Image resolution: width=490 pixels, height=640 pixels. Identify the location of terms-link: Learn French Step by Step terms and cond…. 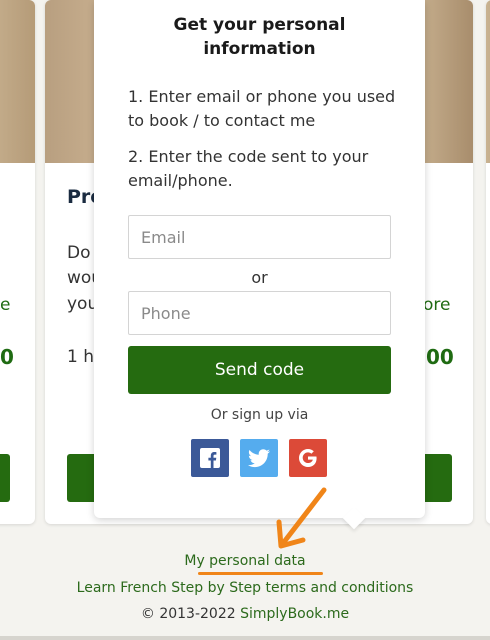
(245, 588).